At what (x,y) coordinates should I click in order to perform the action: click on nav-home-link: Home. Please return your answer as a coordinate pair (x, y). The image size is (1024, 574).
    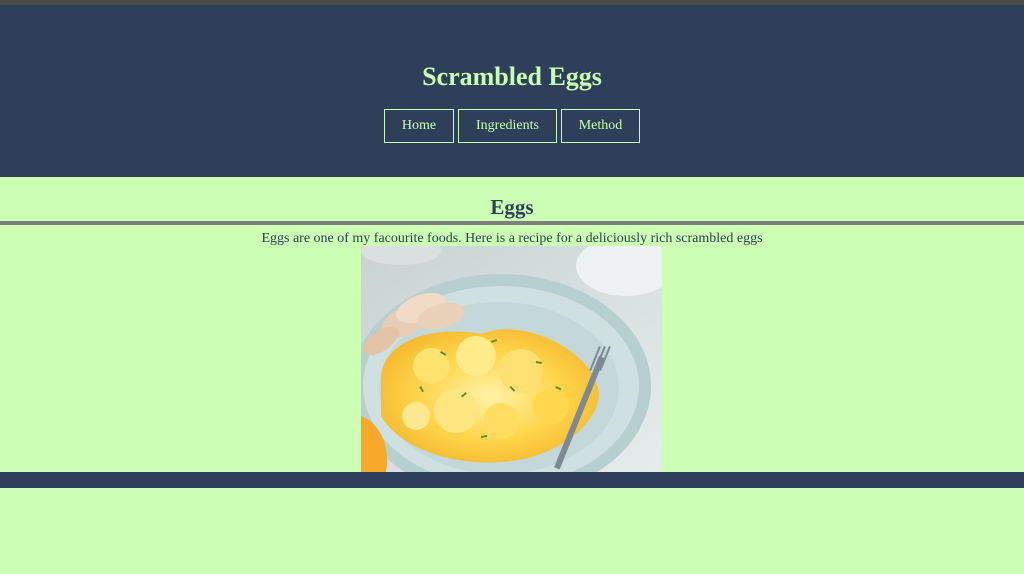
    Looking at the image, I should click on (419, 126).